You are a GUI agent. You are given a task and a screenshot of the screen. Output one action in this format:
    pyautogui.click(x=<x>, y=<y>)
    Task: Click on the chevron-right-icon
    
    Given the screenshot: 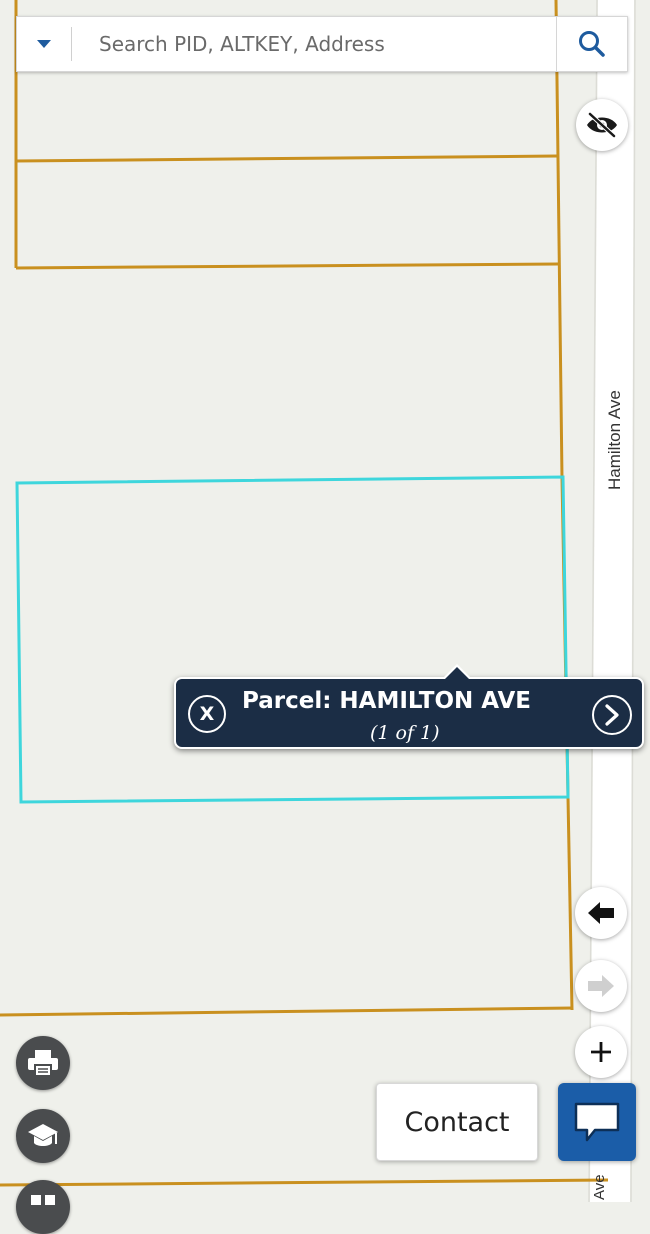 What is the action you would take?
    pyautogui.click(x=612, y=715)
    